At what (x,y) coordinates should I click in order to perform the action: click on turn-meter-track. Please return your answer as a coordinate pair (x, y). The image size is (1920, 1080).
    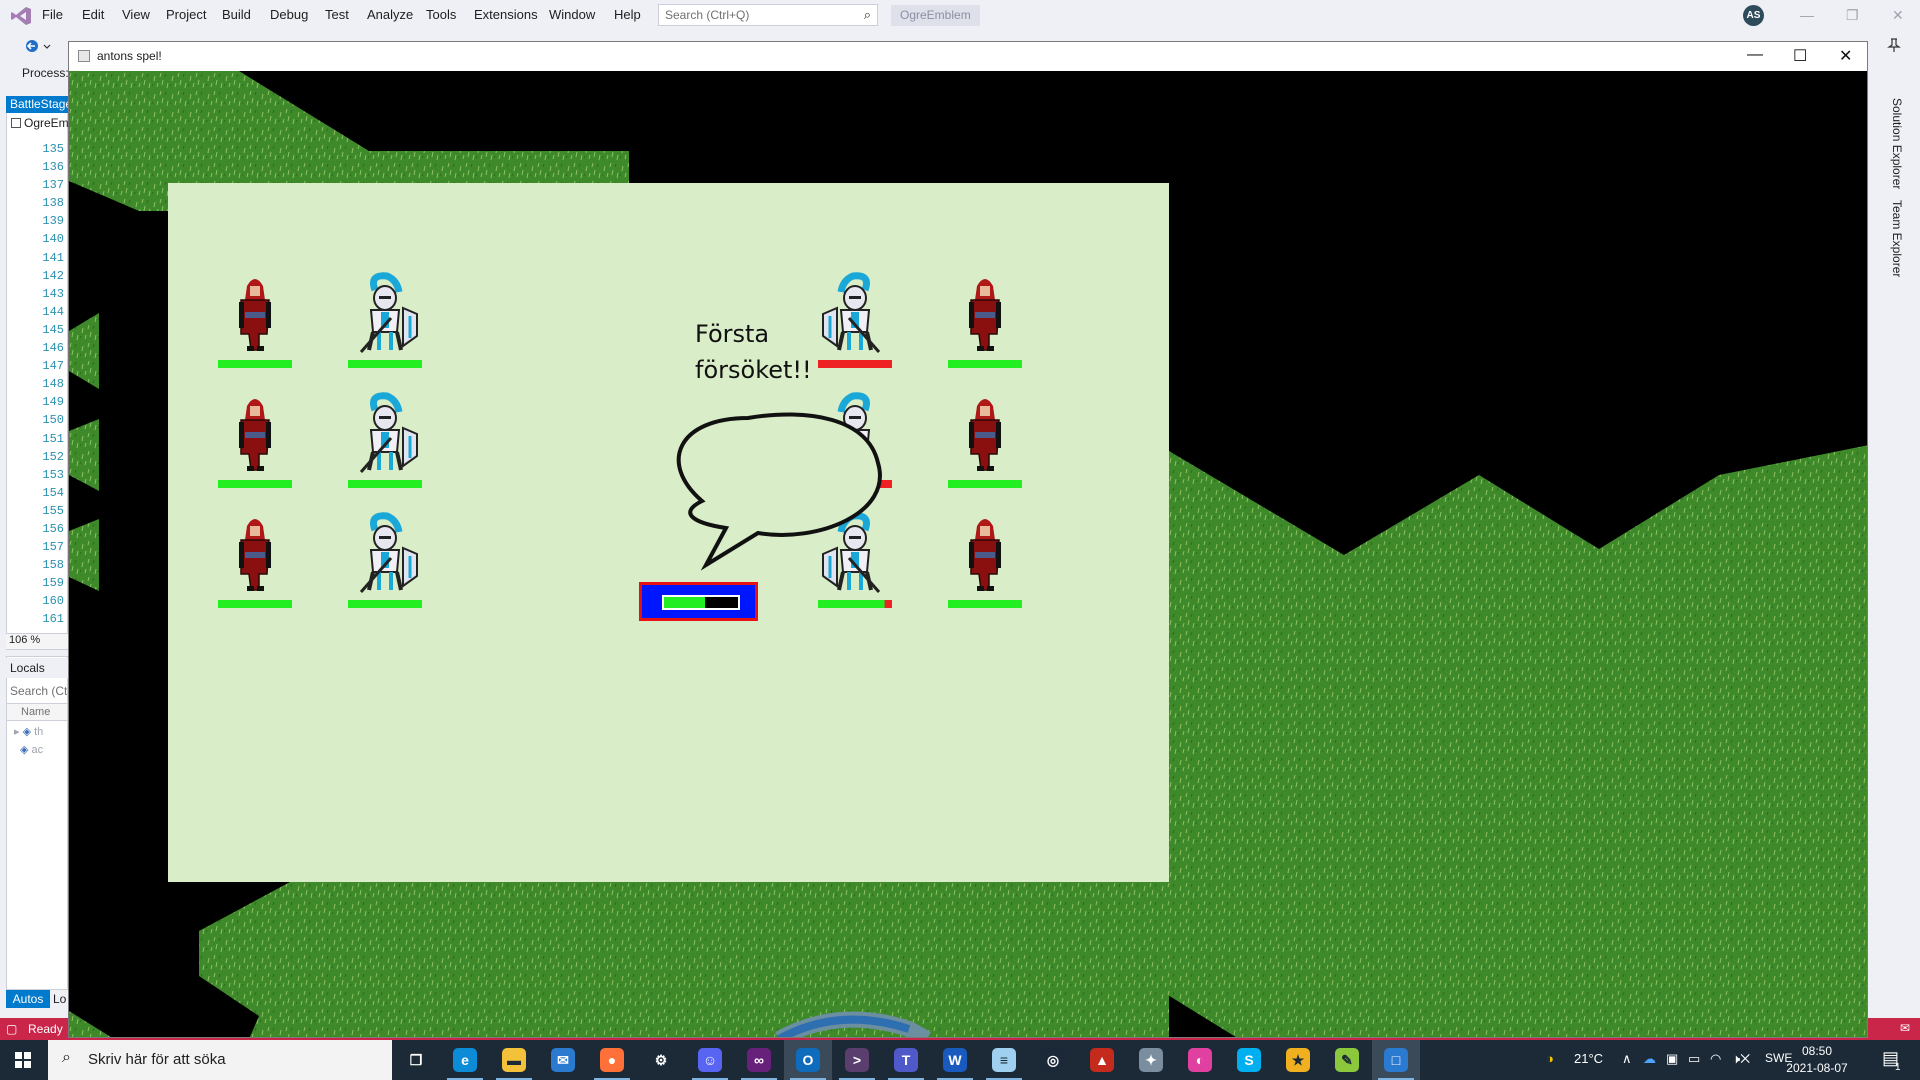
    Looking at the image, I should click on (701, 602).